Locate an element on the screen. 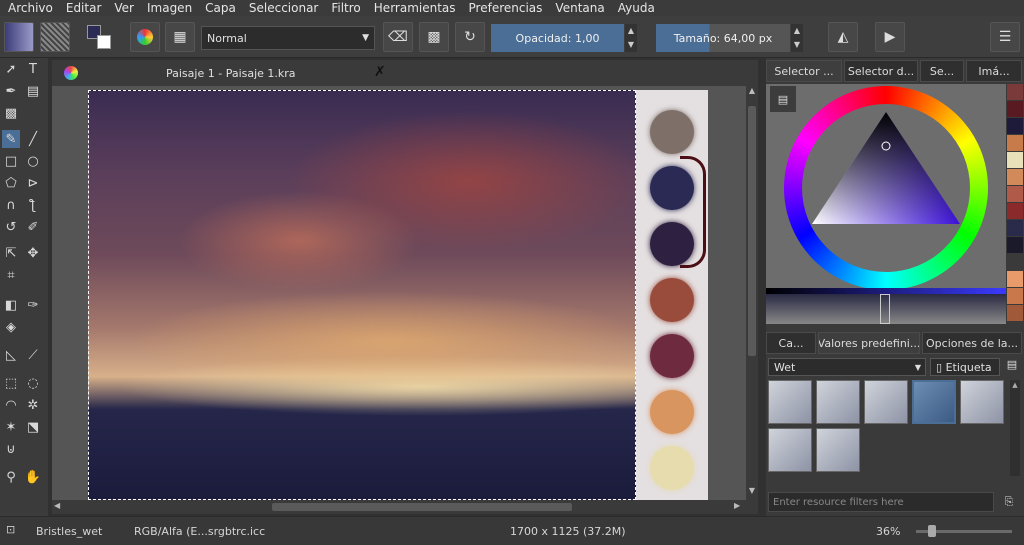  menu-filtro: Filtro is located at coordinates (345, 8).